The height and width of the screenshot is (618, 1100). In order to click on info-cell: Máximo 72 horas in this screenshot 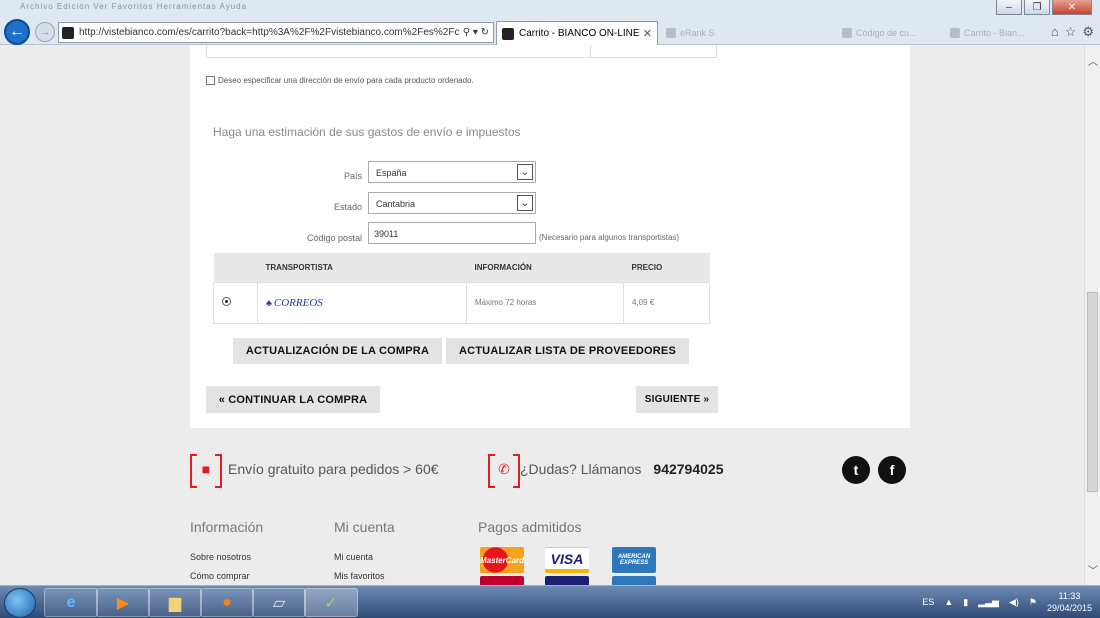, I will do `click(545, 302)`.